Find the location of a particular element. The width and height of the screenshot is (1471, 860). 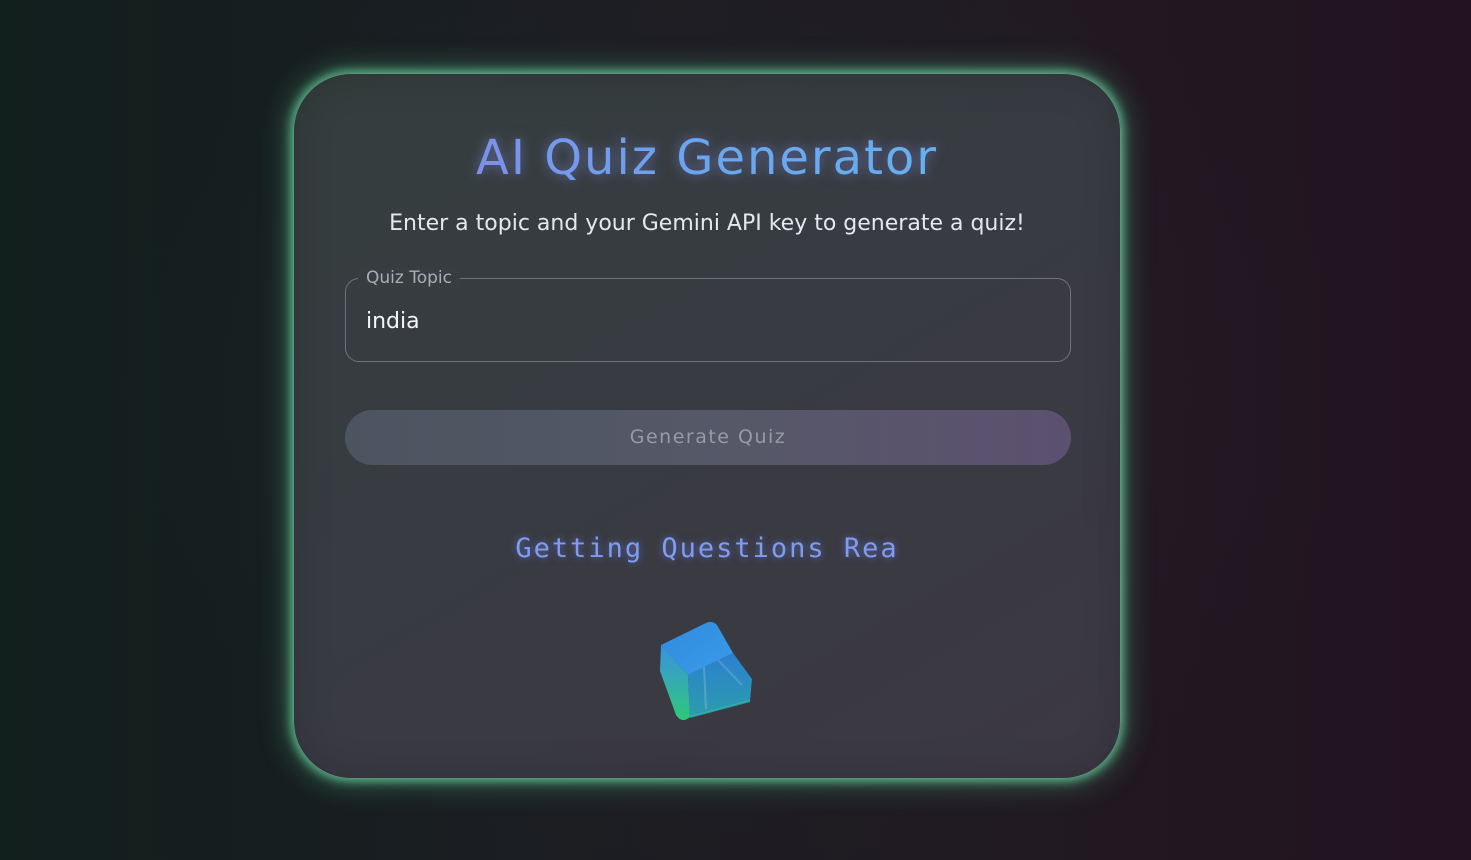

generate-quiz-button: Generate Quiz is located at coordinates (708, 437).